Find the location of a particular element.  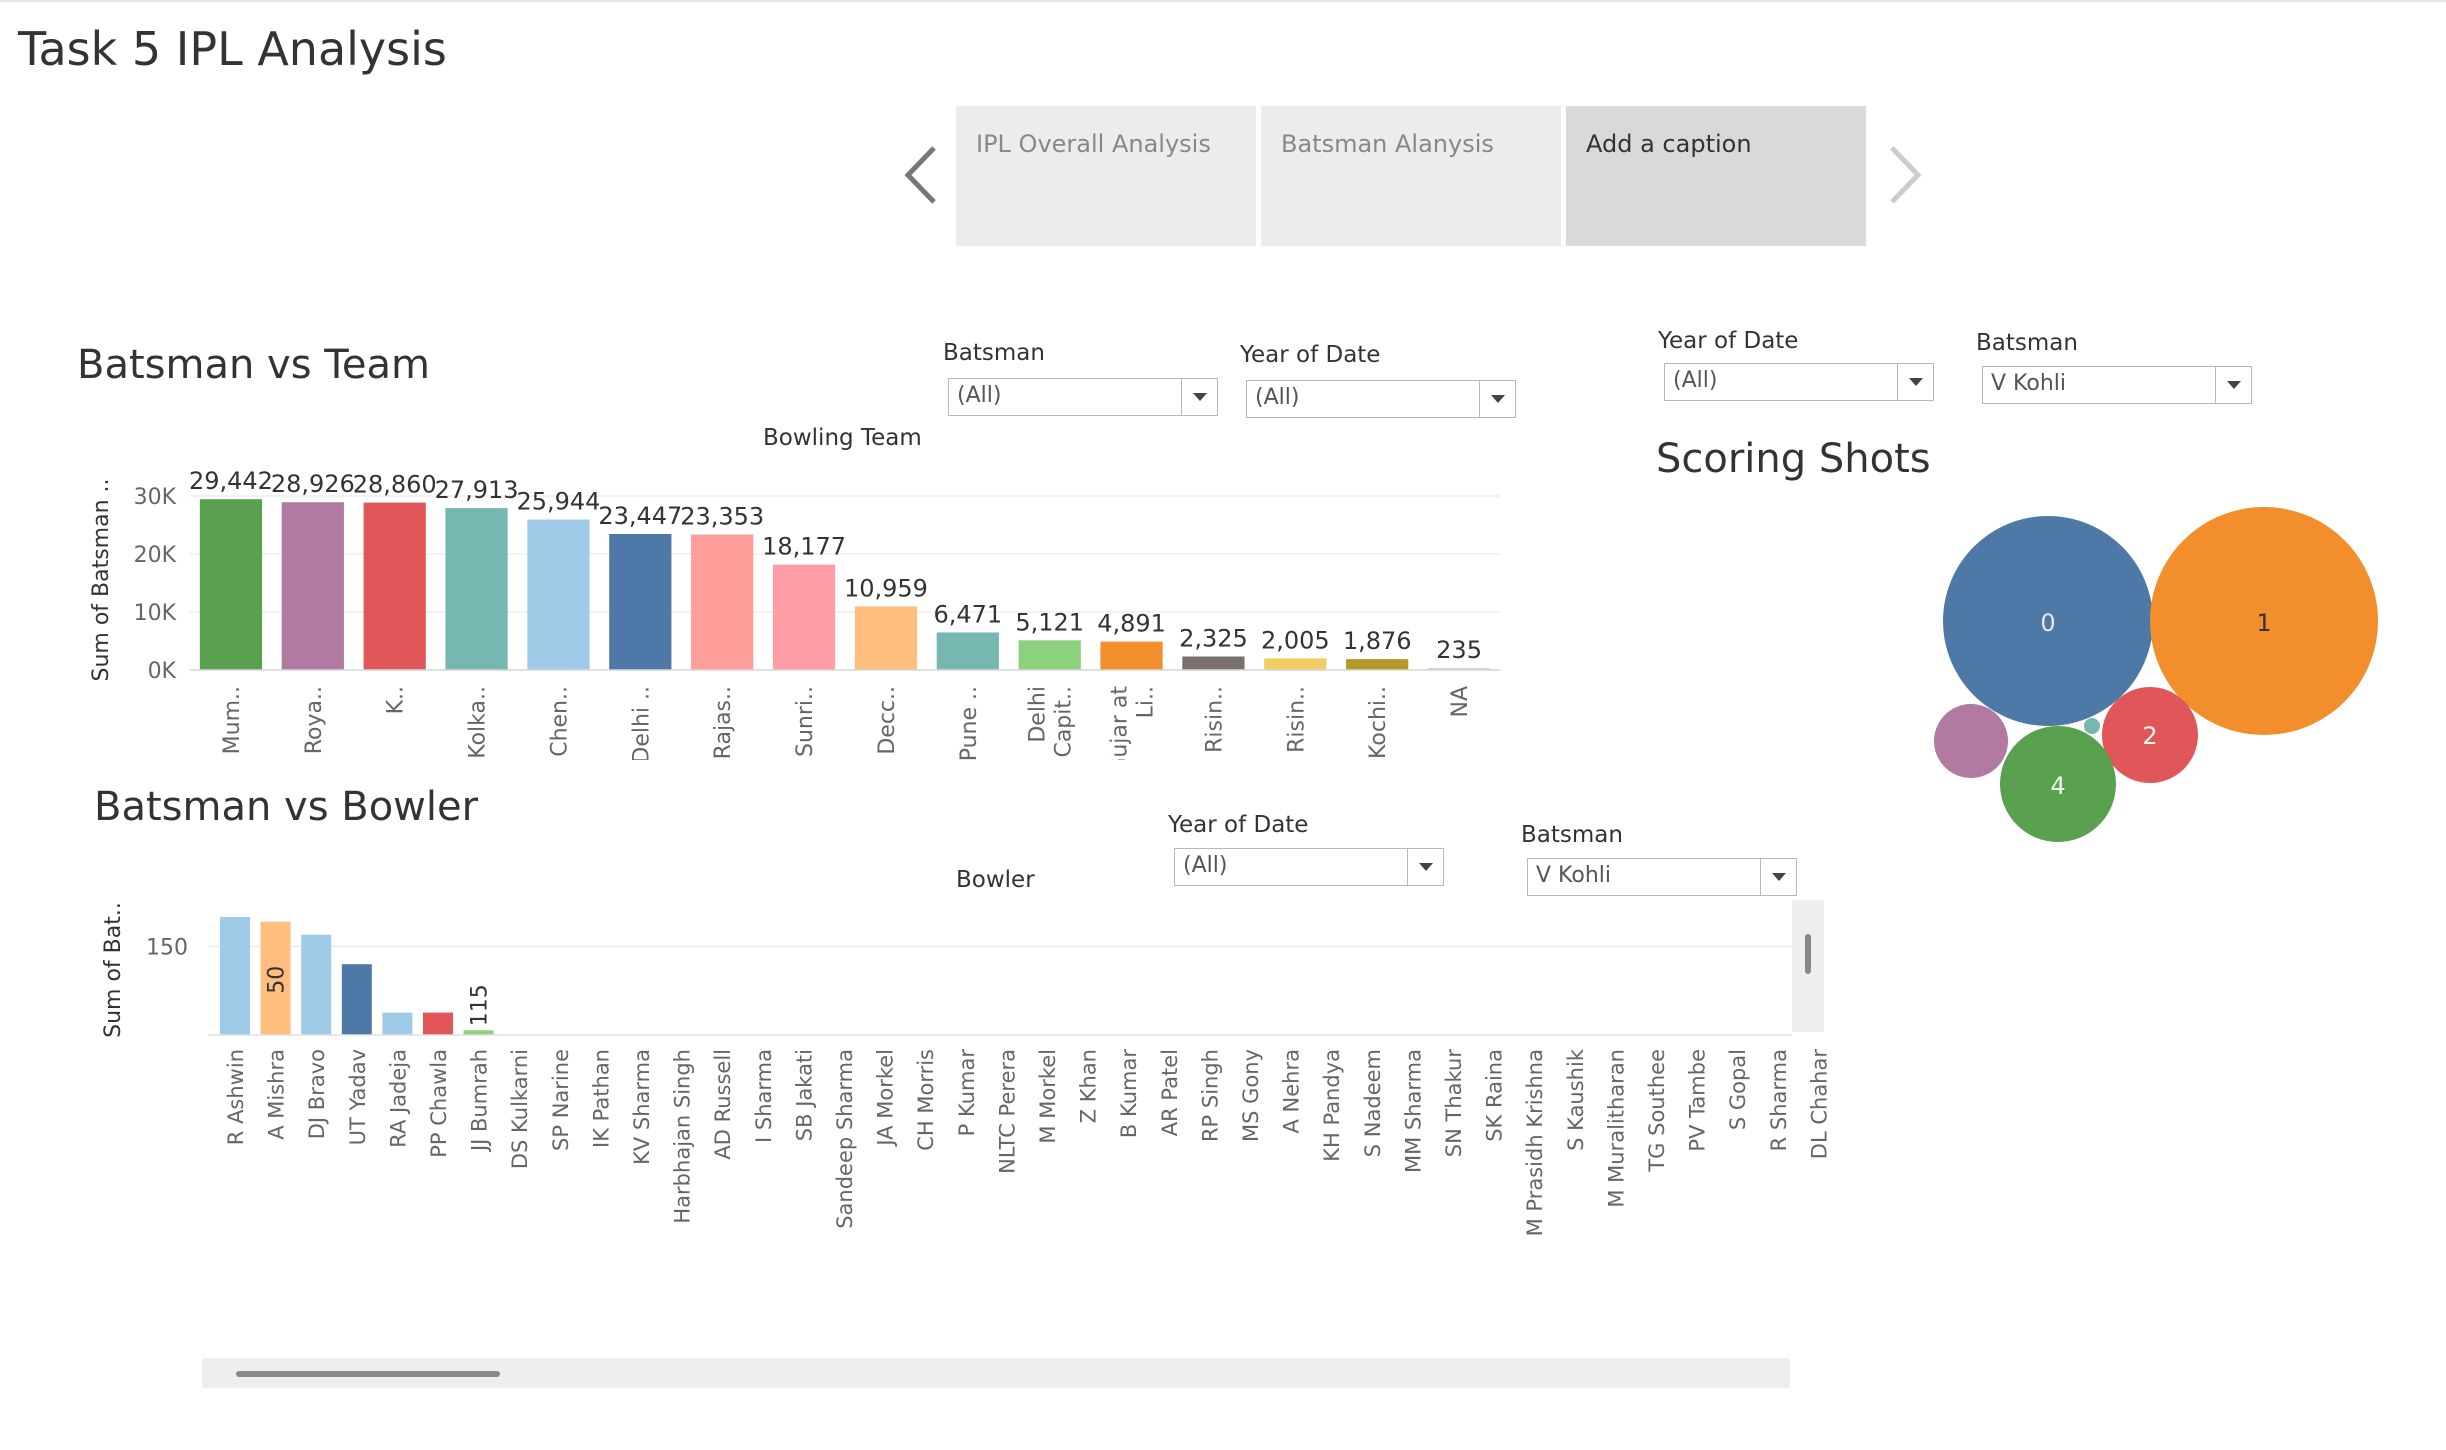

team-x-tick-label: Delhi .. is located at coordinates (641, 723).